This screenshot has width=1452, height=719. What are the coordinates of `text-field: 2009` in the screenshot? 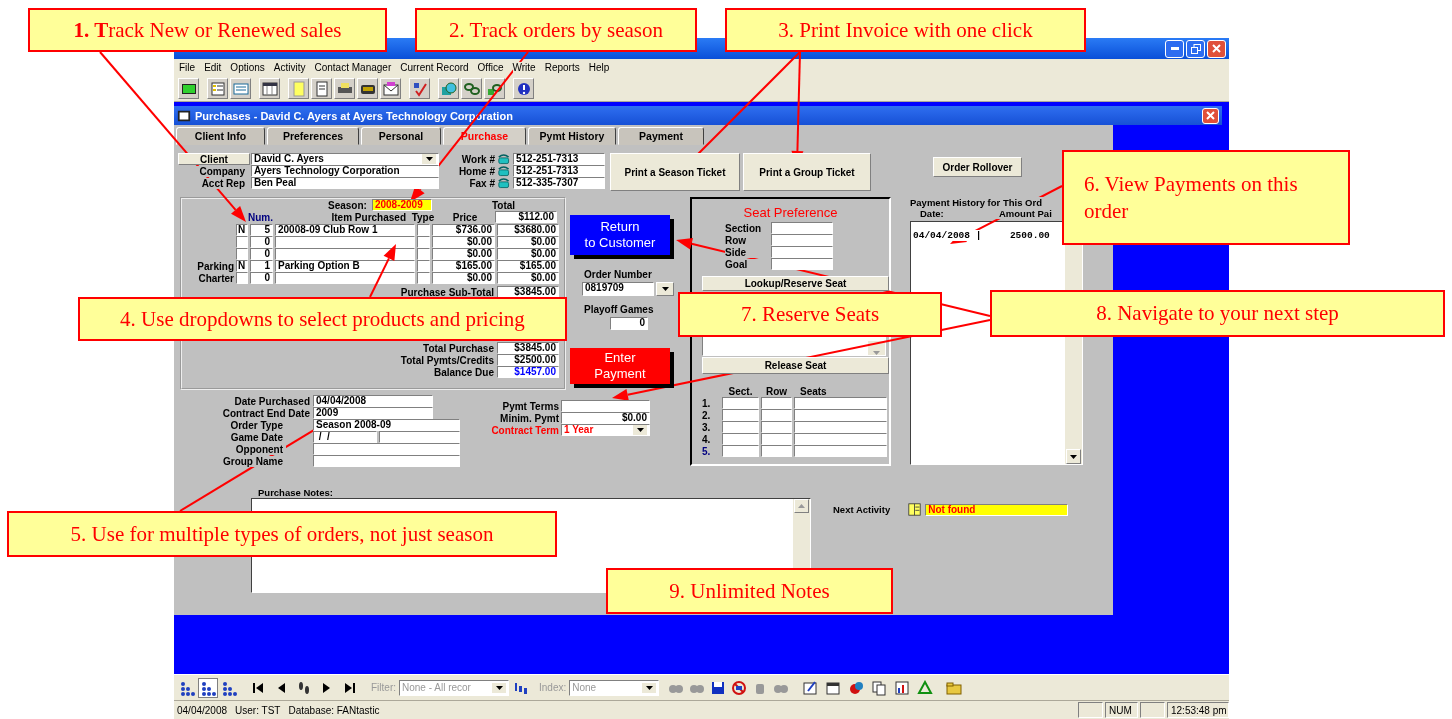 It's located at (373, 413).